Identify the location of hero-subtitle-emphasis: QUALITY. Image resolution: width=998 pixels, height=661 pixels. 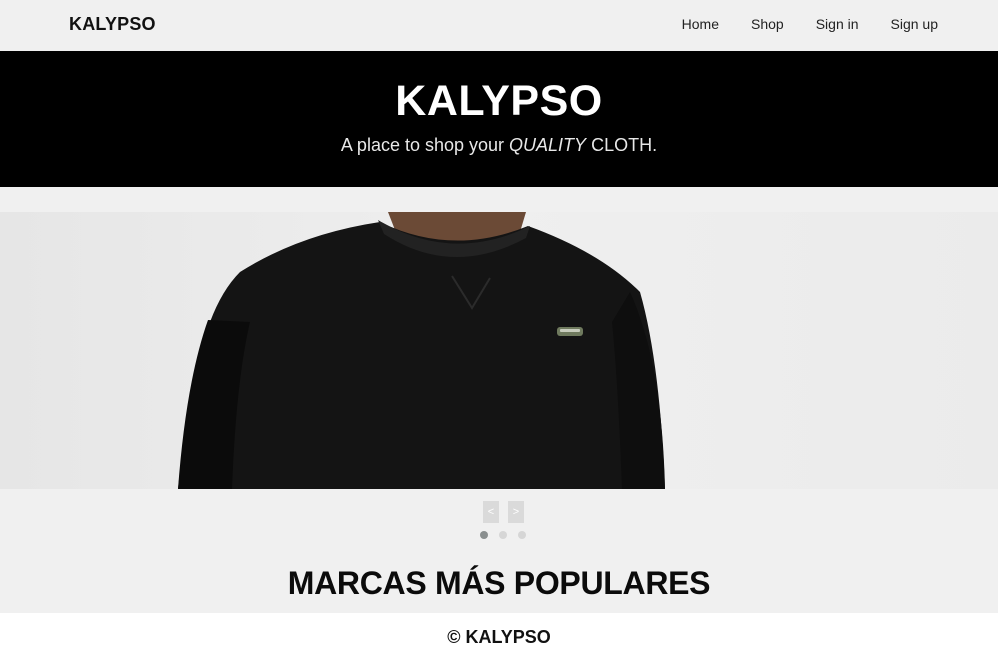
(548, 145).